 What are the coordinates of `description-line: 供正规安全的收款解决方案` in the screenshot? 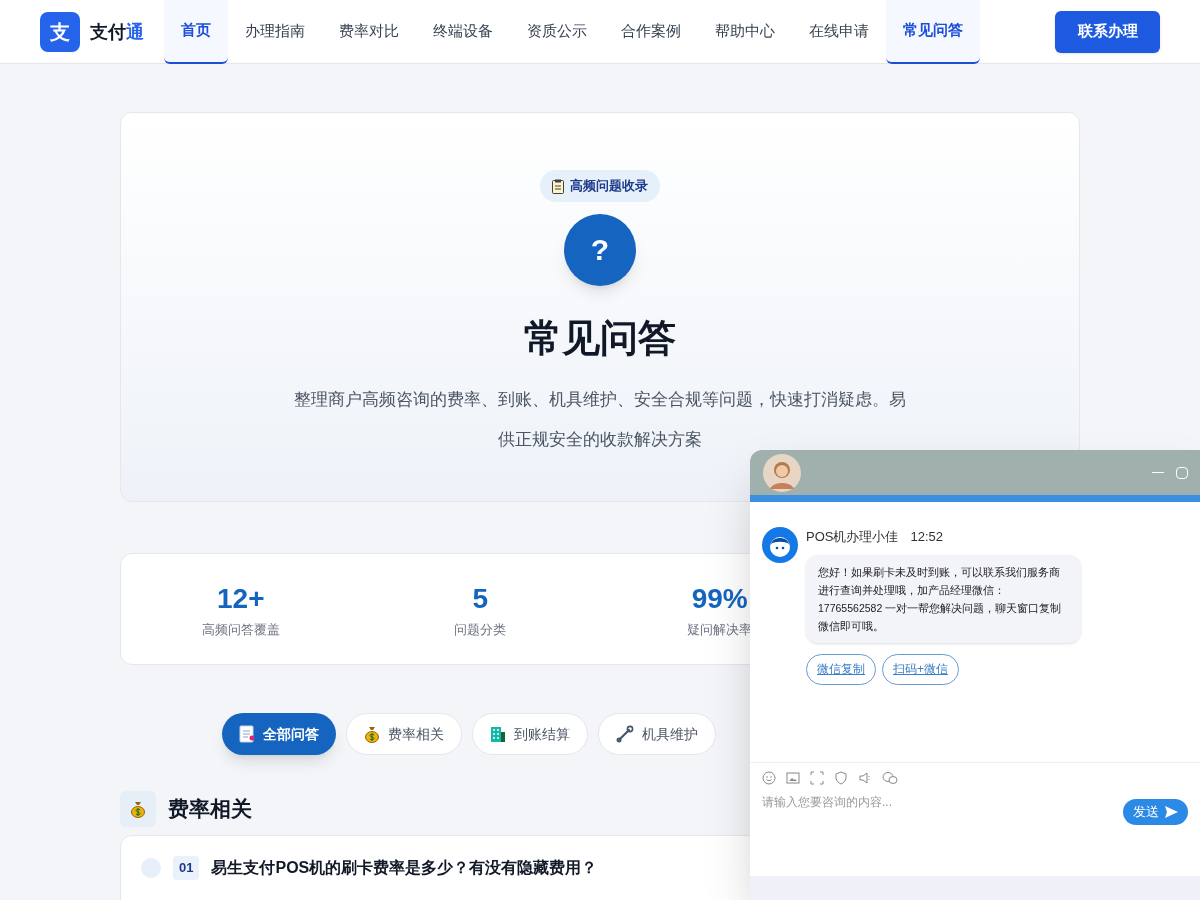 It's located at (600, 439).